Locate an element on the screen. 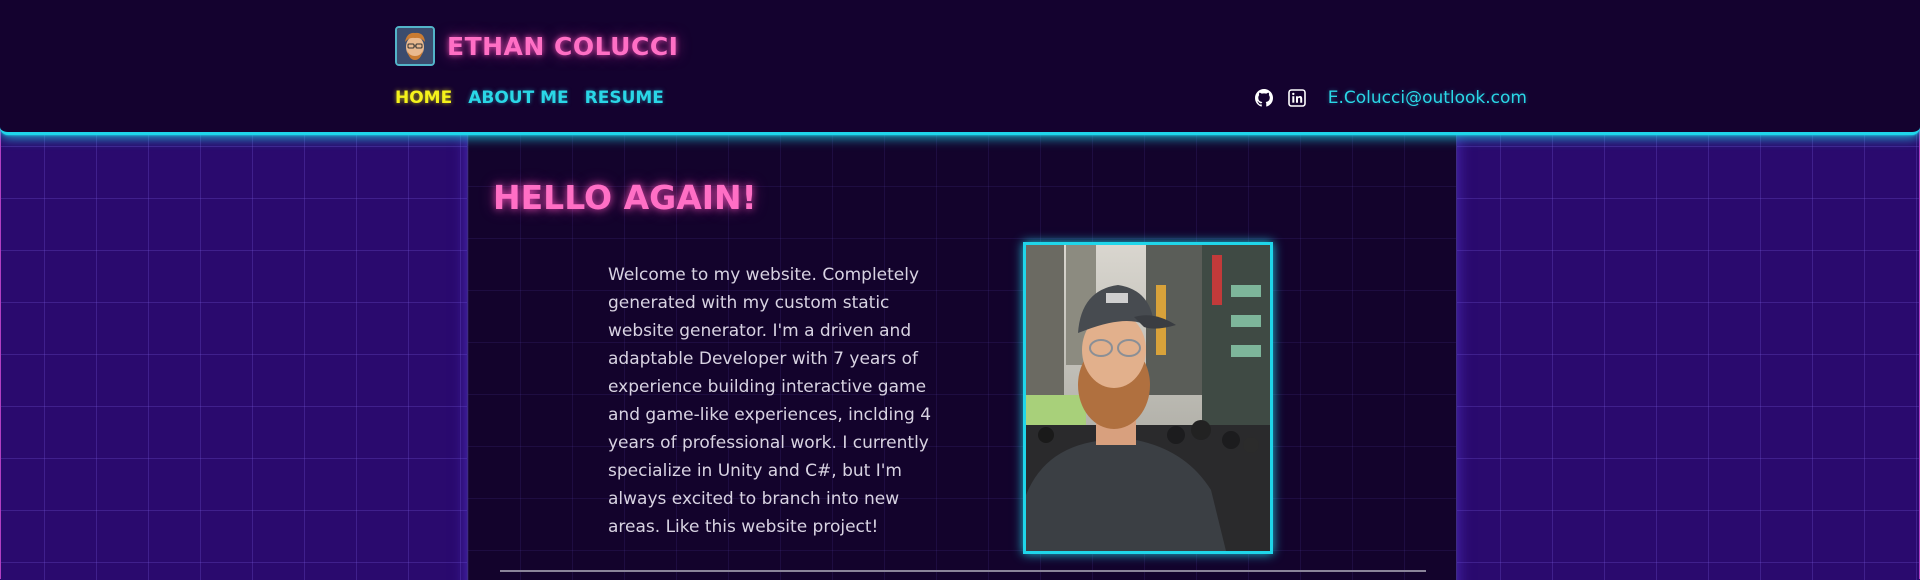 The width and height of the screenshot is (1920, 580). email-link: E.Colucci@outlook.com is located at coordinates (1427, 98).